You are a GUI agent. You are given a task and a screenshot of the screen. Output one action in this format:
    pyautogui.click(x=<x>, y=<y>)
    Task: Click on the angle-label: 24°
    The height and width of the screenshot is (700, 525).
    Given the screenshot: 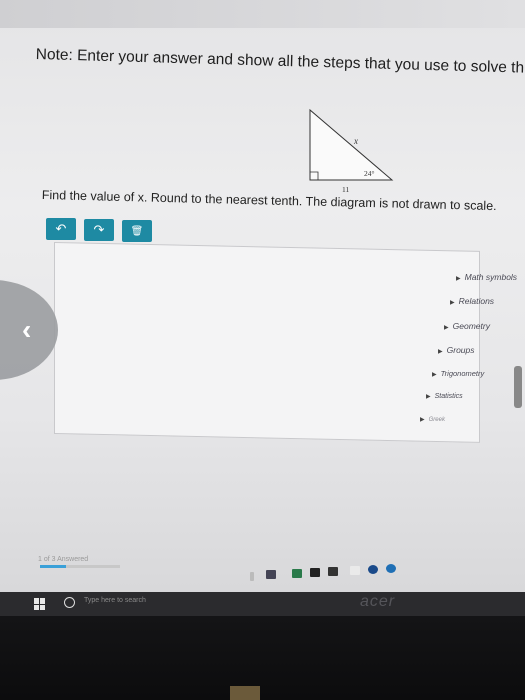 What is the action you would take?
    pyautogui.click(x=369, y=173)
    